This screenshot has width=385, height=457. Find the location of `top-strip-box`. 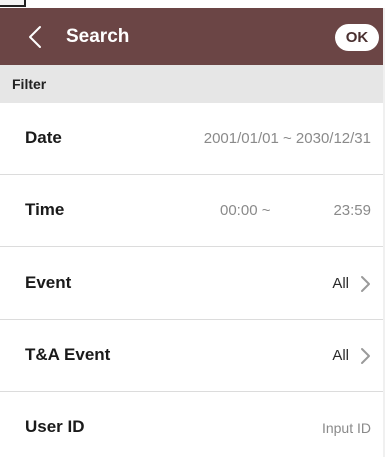

top-strip-box is located at coordinates (13, 3).